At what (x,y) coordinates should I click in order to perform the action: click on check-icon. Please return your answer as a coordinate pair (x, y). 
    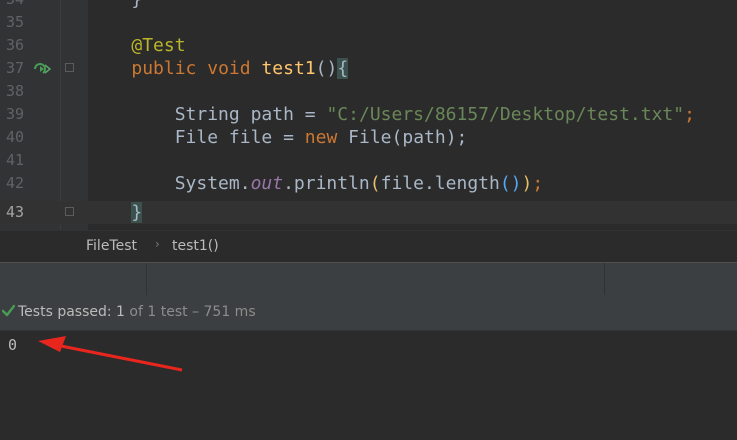
    Looking at the image, I should click on (8, 310).